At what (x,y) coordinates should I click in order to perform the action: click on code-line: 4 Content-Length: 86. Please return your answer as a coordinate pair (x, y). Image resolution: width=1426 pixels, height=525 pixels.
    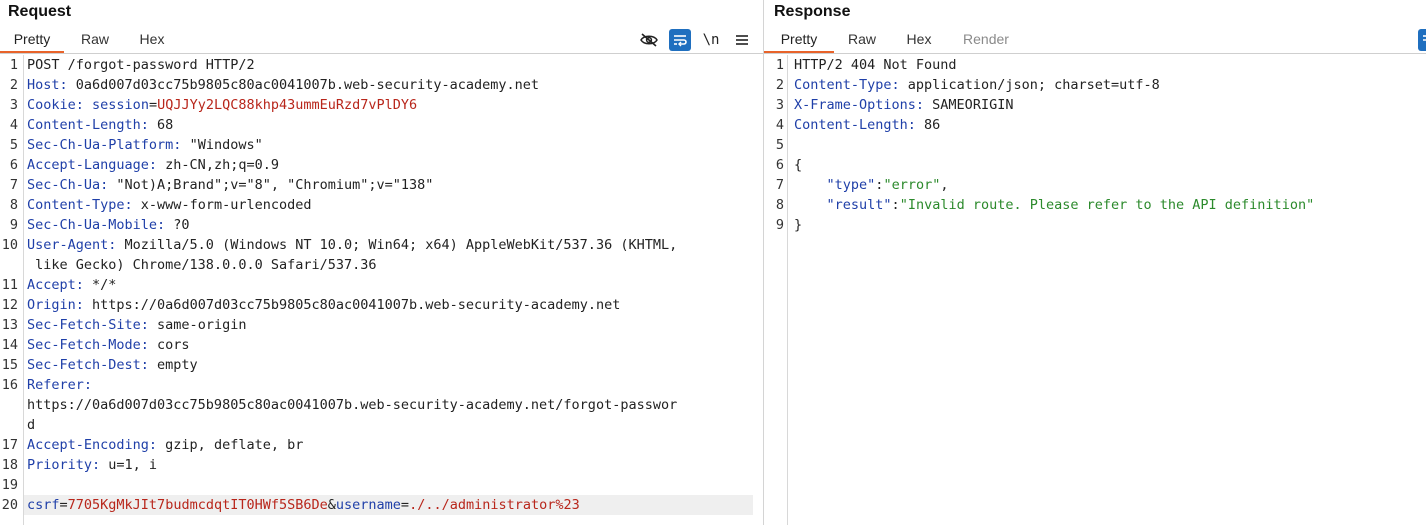
    Looking at the image, I should click on (1095, 125).